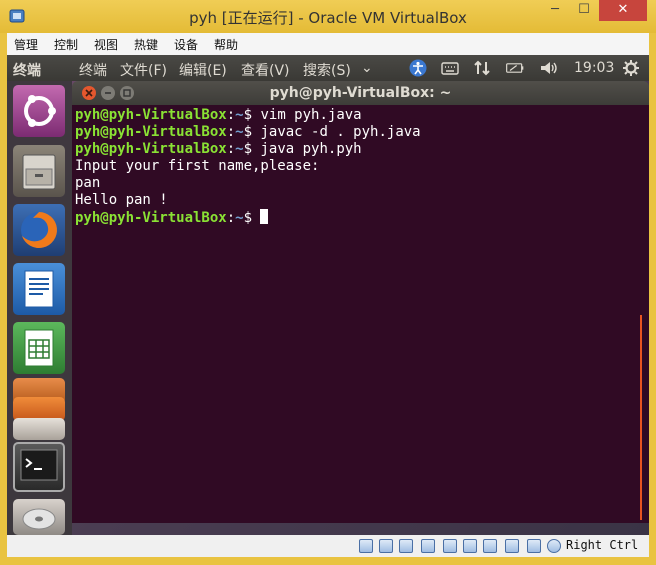 This screenshot has height=565, width=656. What do you see at coordinates (340, 132) in the screenshot?
I see `command-text: javac -d . pyh.java` at bounding box center [340, 132].